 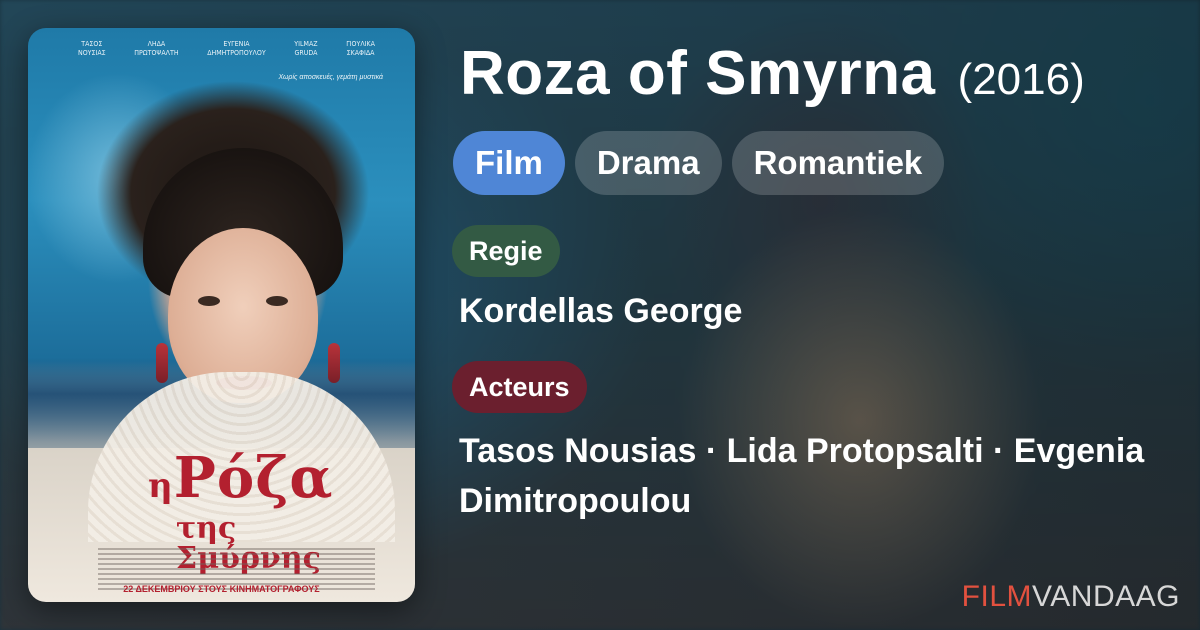 What do you see at coordinates (997, 596) in the screenshot?
I see `site-logo-film: FILM` at bounding box center [997, 596].